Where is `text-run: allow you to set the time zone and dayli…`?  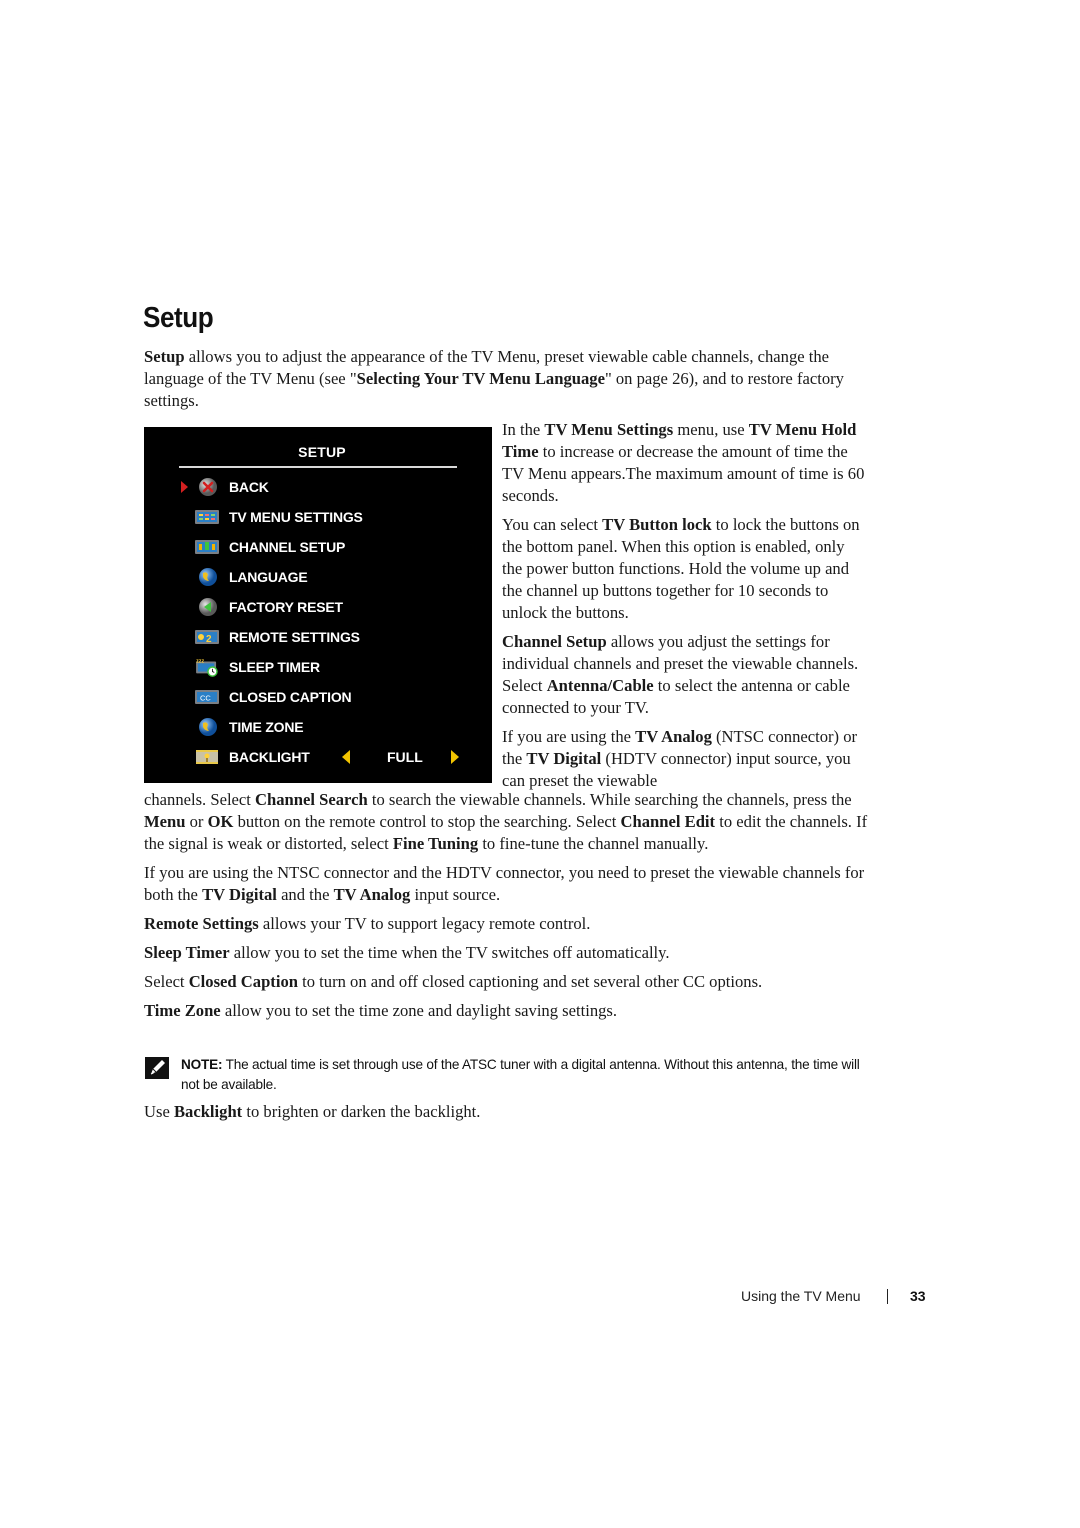
text-run: allow you to set the time zone and dayli… is located at coordinates (419, 1010).